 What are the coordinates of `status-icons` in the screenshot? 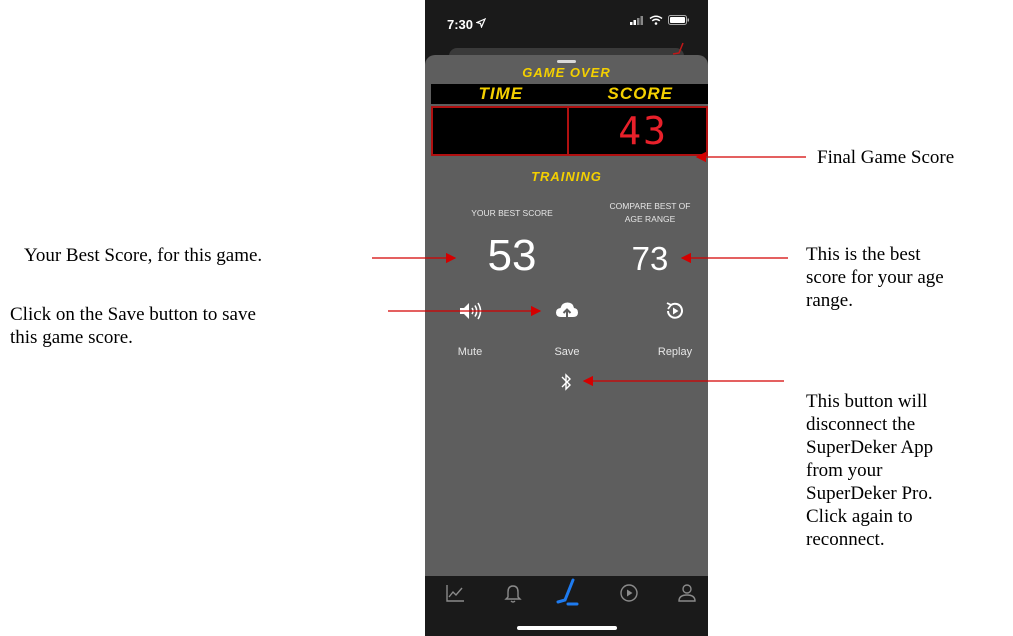 It's located at (660, 20).